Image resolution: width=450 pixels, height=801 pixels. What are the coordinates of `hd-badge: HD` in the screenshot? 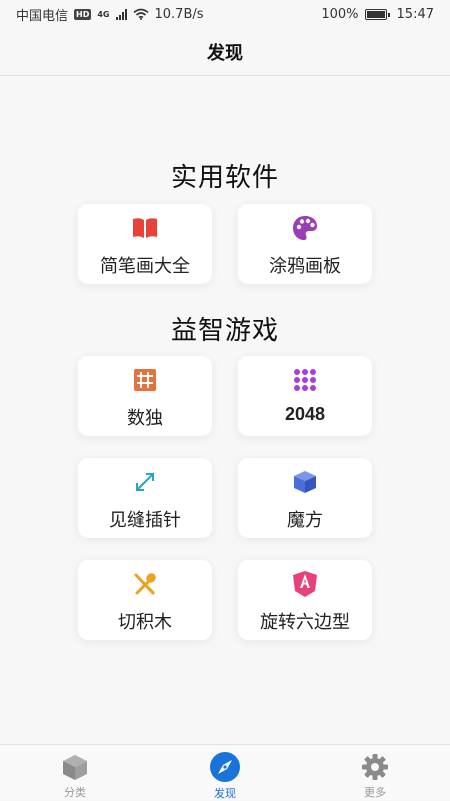 It's located at (83, 14).